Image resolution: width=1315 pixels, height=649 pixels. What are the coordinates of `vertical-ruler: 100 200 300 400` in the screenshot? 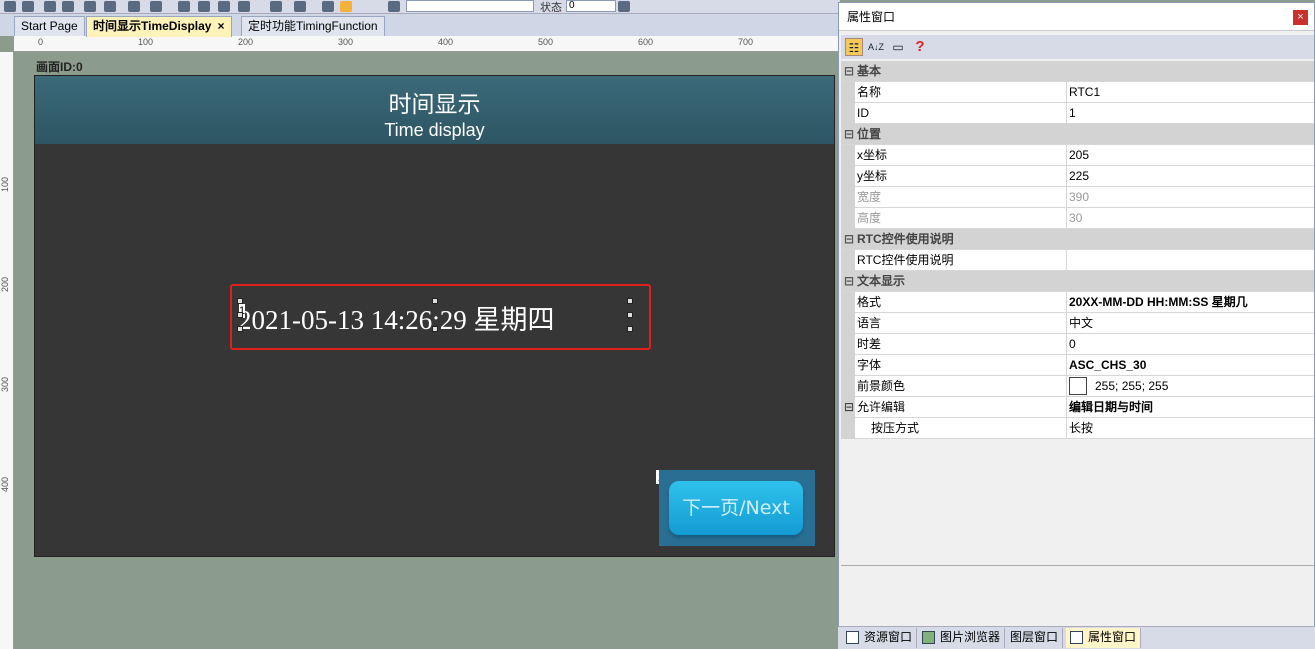 It's located at (7, 350).